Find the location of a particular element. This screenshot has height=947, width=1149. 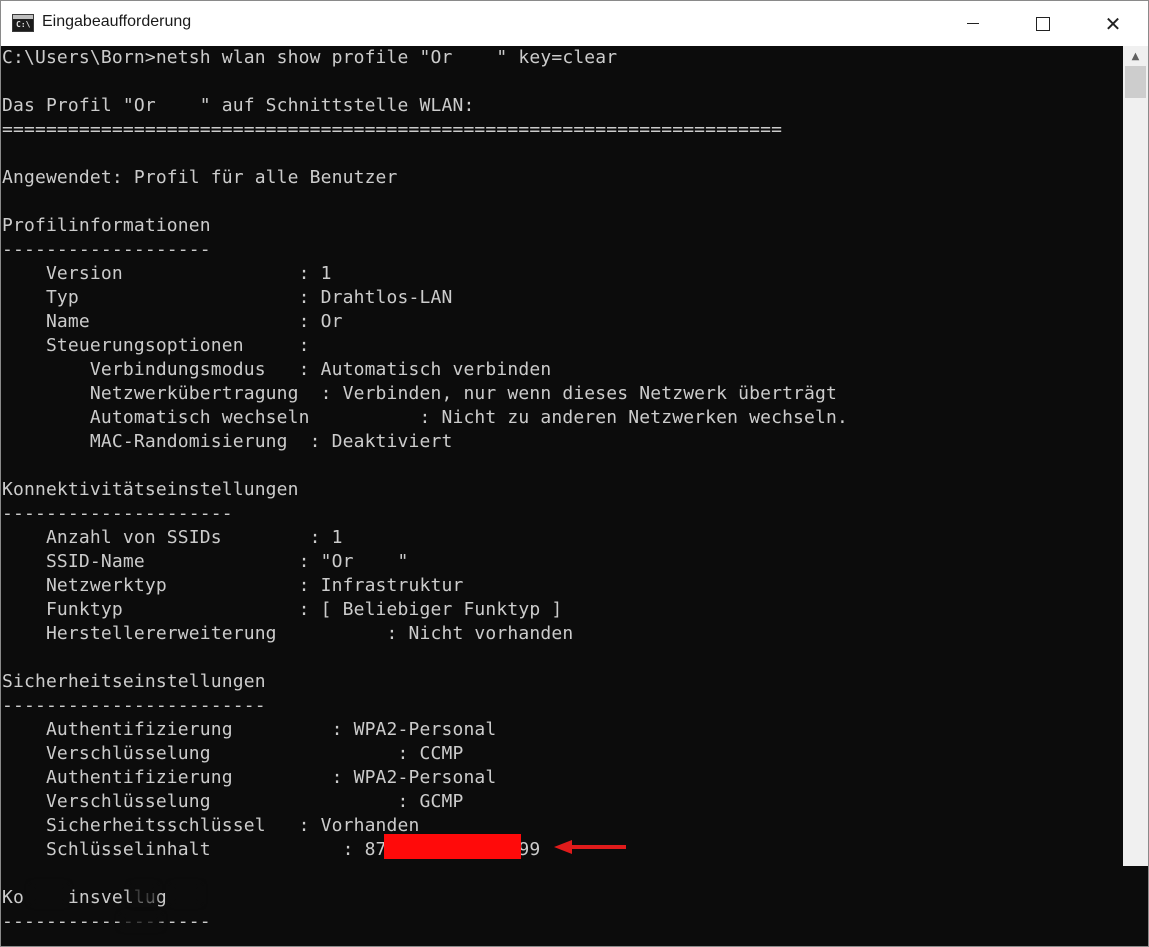

console-line: Verbindungsmodus : Automatisch verbinden is located at coordinates (277, 369).